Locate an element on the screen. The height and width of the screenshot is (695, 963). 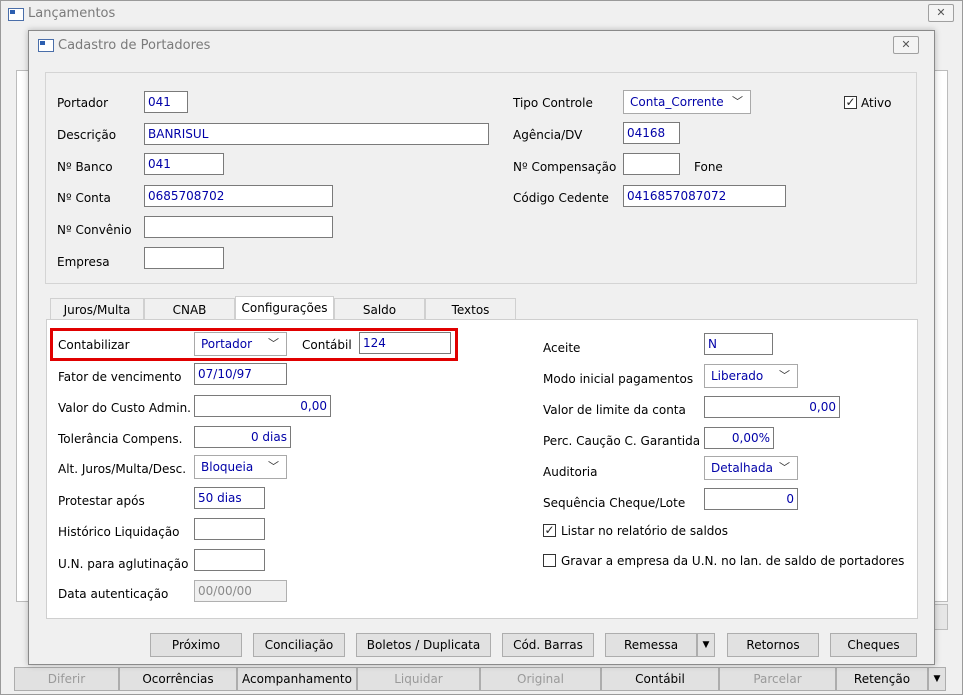
retornos-button: Retornos is located at coordinates (773, 645).